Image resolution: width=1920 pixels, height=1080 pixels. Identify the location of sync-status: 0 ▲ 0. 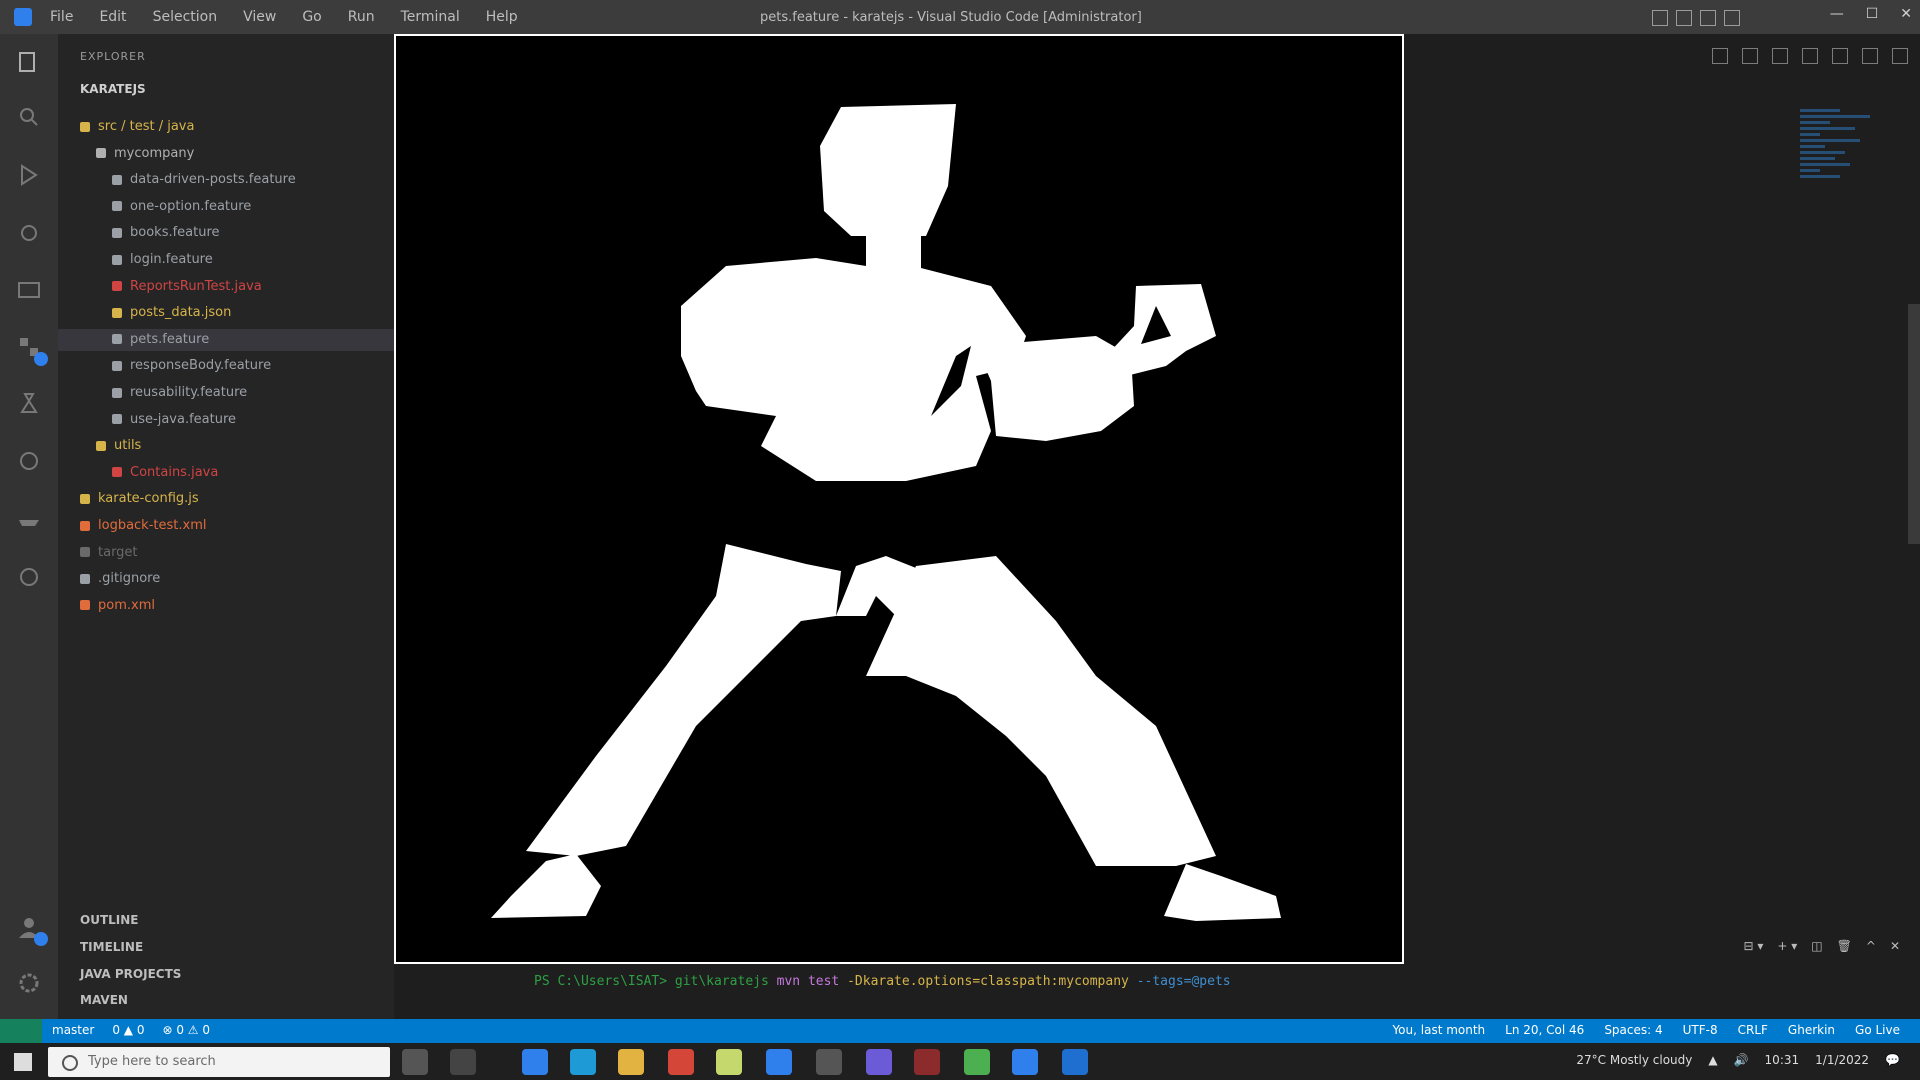
(128, 1030).